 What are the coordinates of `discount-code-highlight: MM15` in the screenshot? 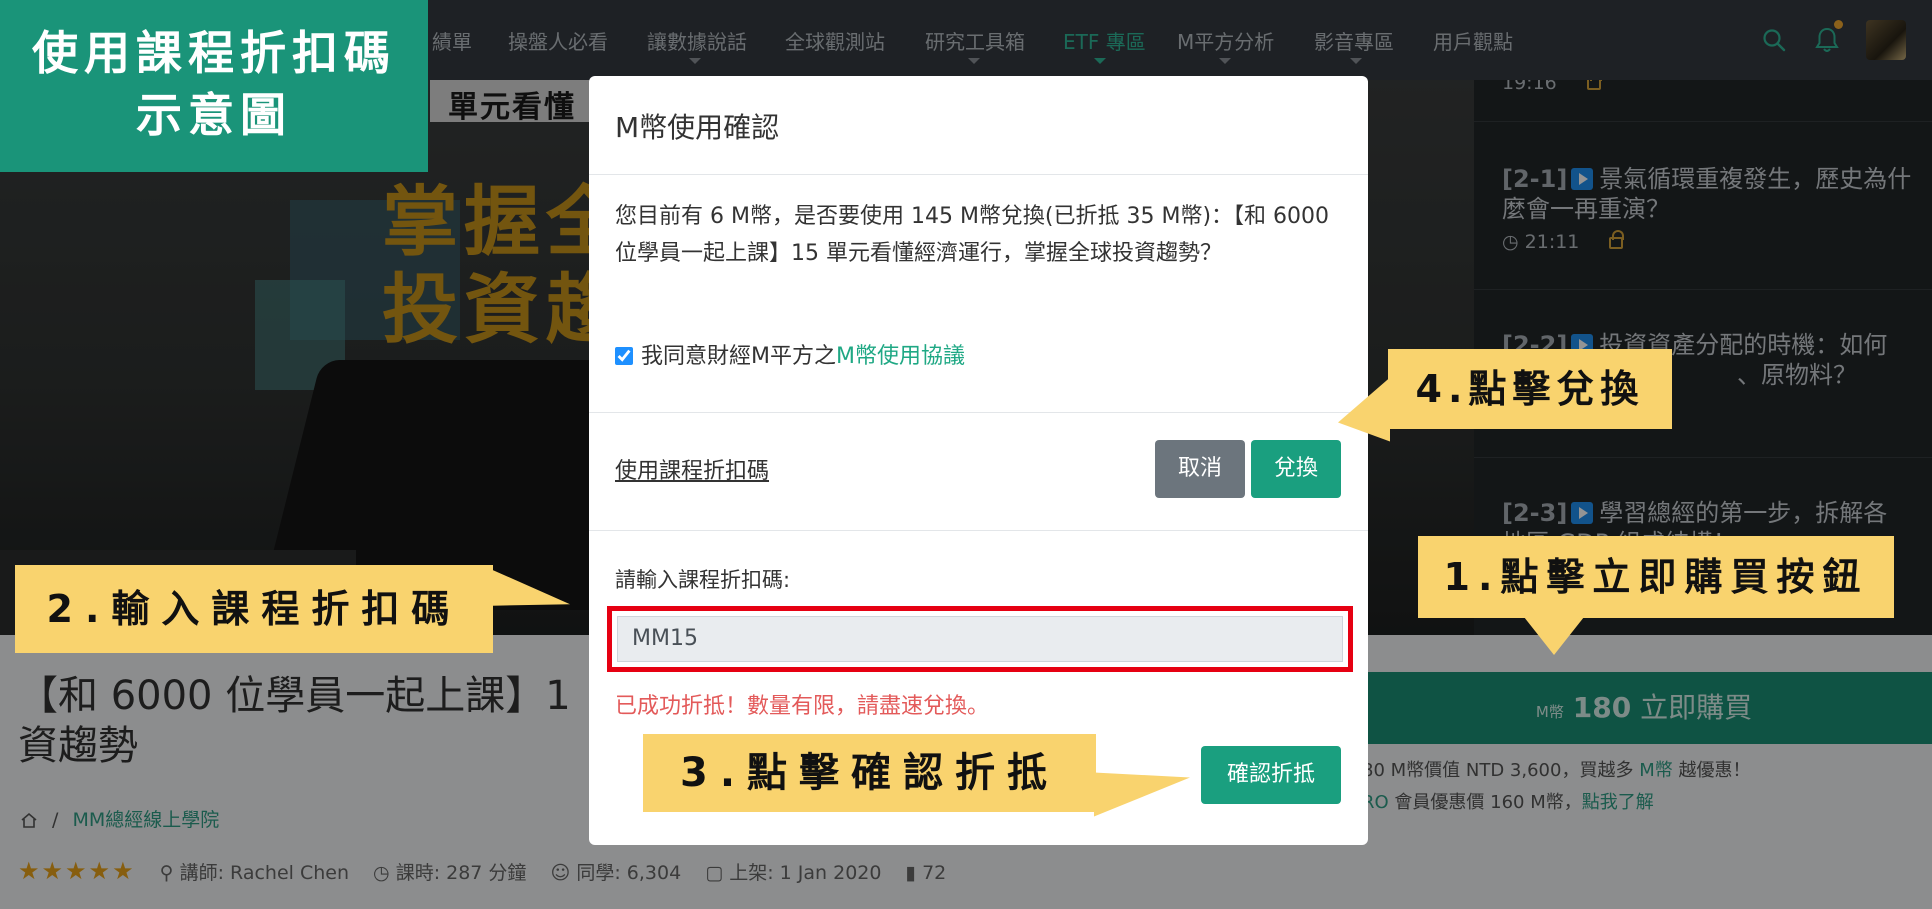 It's located at (980, 639).